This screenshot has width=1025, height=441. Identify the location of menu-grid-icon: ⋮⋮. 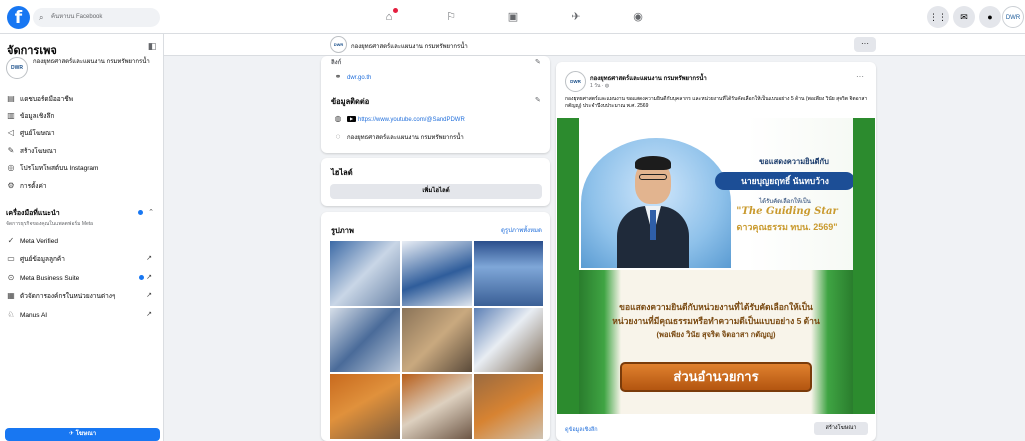
(938, 17).